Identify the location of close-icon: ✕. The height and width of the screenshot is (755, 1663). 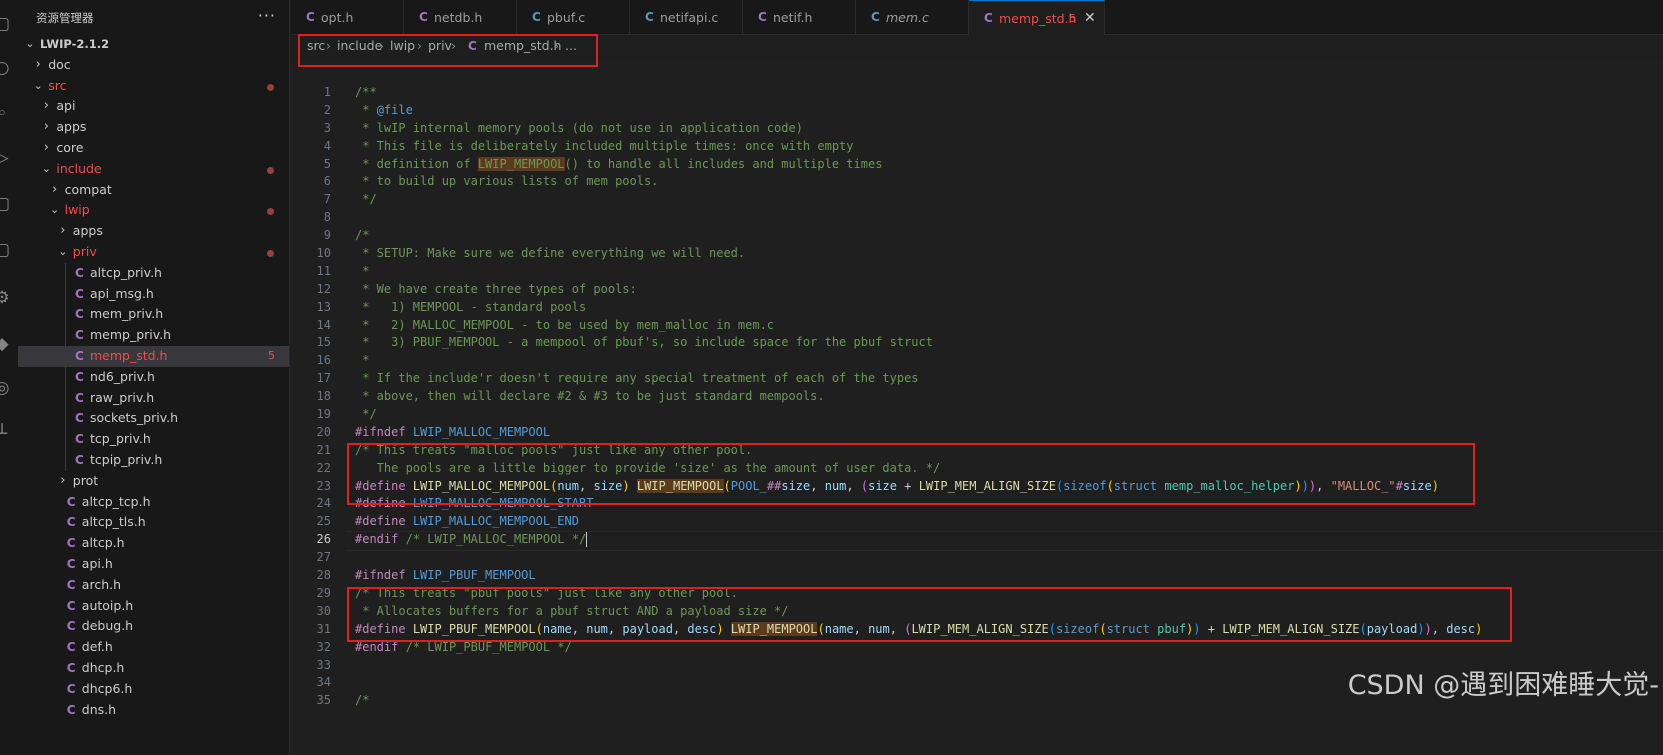
(1090, 18).